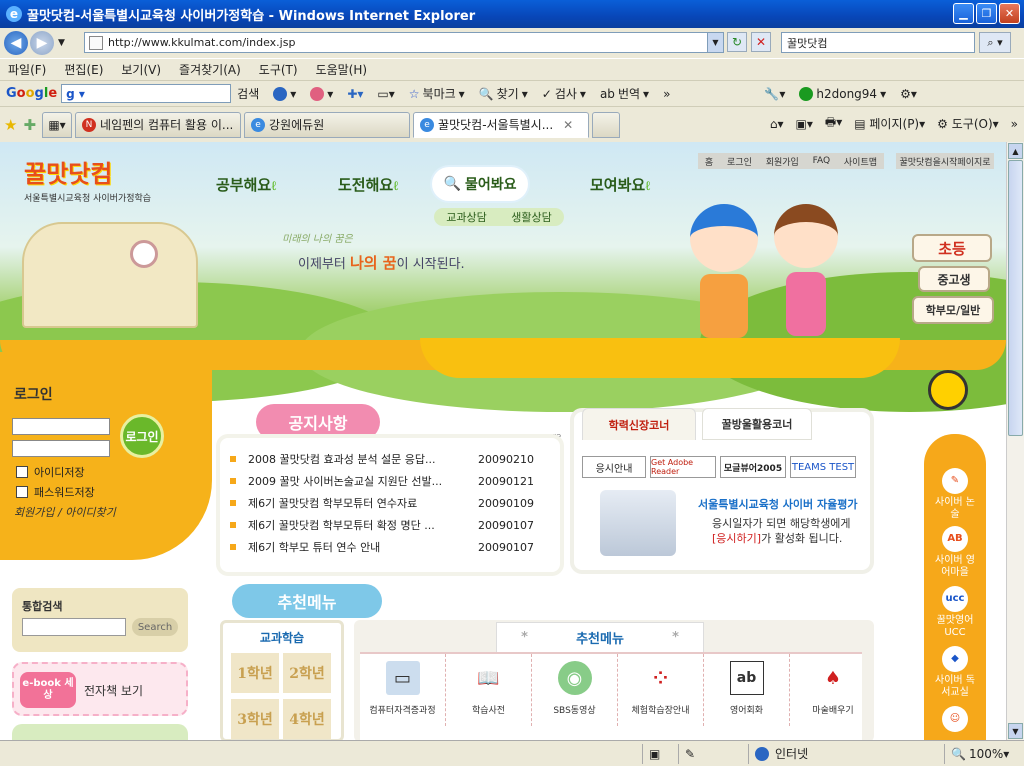  I want to click on scroll-down-icon: ▼, so click(1015, 731).